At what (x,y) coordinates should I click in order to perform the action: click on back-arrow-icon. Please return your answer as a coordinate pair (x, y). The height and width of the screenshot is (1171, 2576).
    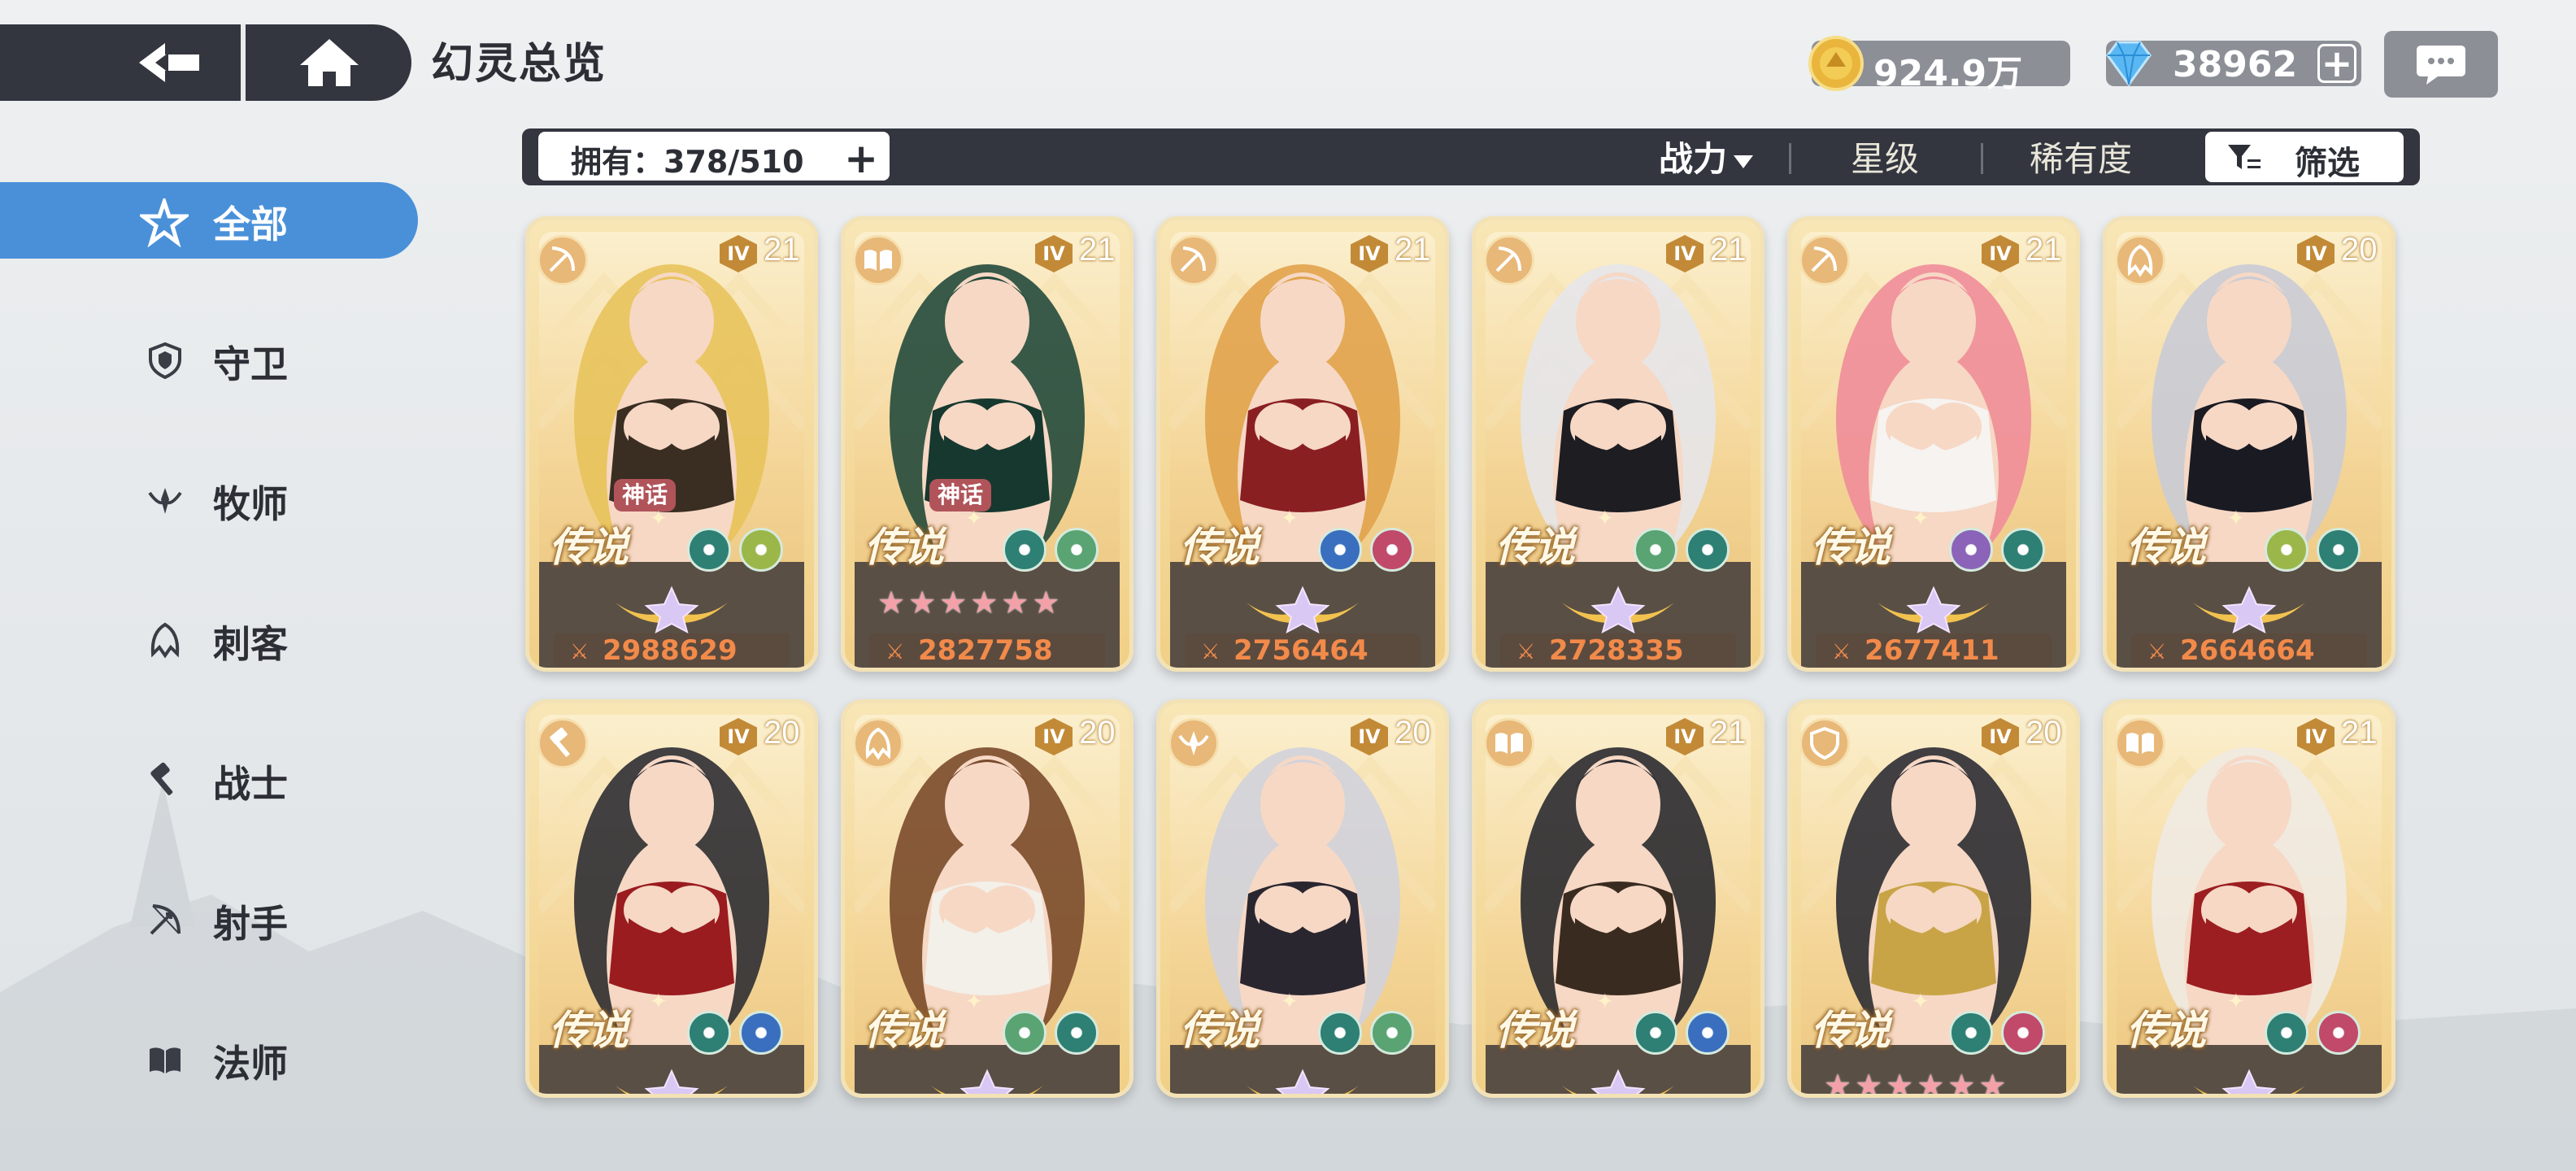
    Looking at the image, I should click on (169, 62).